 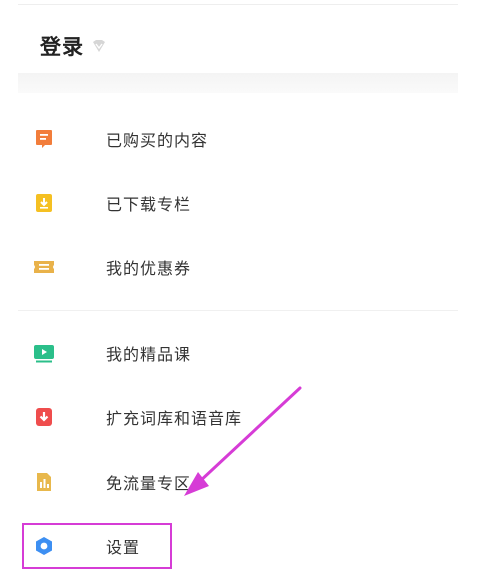 What do you see at coordinates (243, 441) in the screenshot?
I see `annotation-arrow` at bounding box center [243, 441].